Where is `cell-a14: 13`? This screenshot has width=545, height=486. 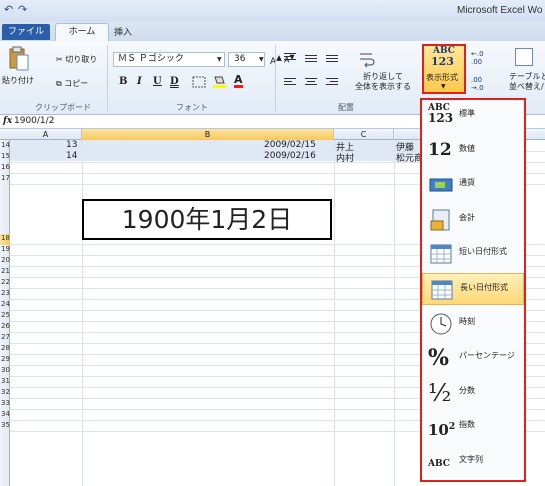 cell-a14: 13 is located at coordinates (71, 145).